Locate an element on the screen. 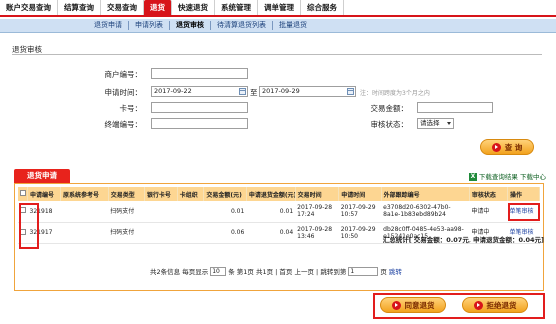 Image resolution: width=556 pixels, height=324 pixels. cell-amount: 0.06 is located at coordinates (225, 233).